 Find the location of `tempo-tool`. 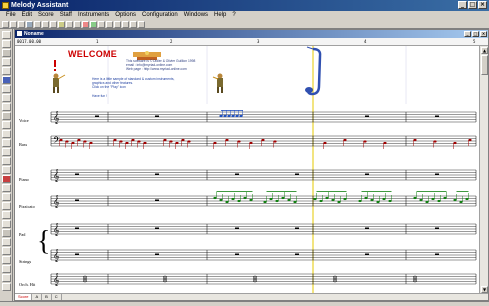

tempo-tool is located at coordinates (6, 206).